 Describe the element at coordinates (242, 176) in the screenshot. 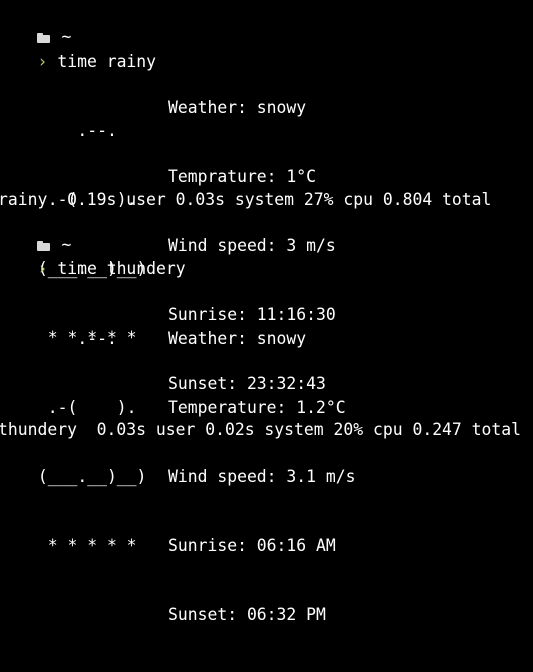

I see `temperature-line: Temprature: 1°C` at that location.